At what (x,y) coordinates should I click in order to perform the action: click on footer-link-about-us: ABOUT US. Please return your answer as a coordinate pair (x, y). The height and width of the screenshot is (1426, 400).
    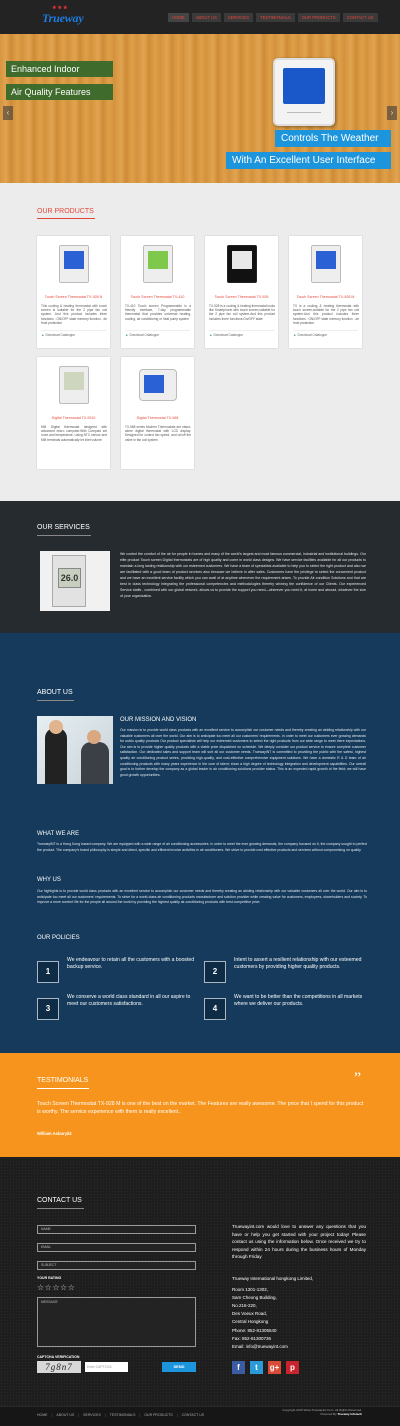
    Looking at the image, I should click on (65, 1415).